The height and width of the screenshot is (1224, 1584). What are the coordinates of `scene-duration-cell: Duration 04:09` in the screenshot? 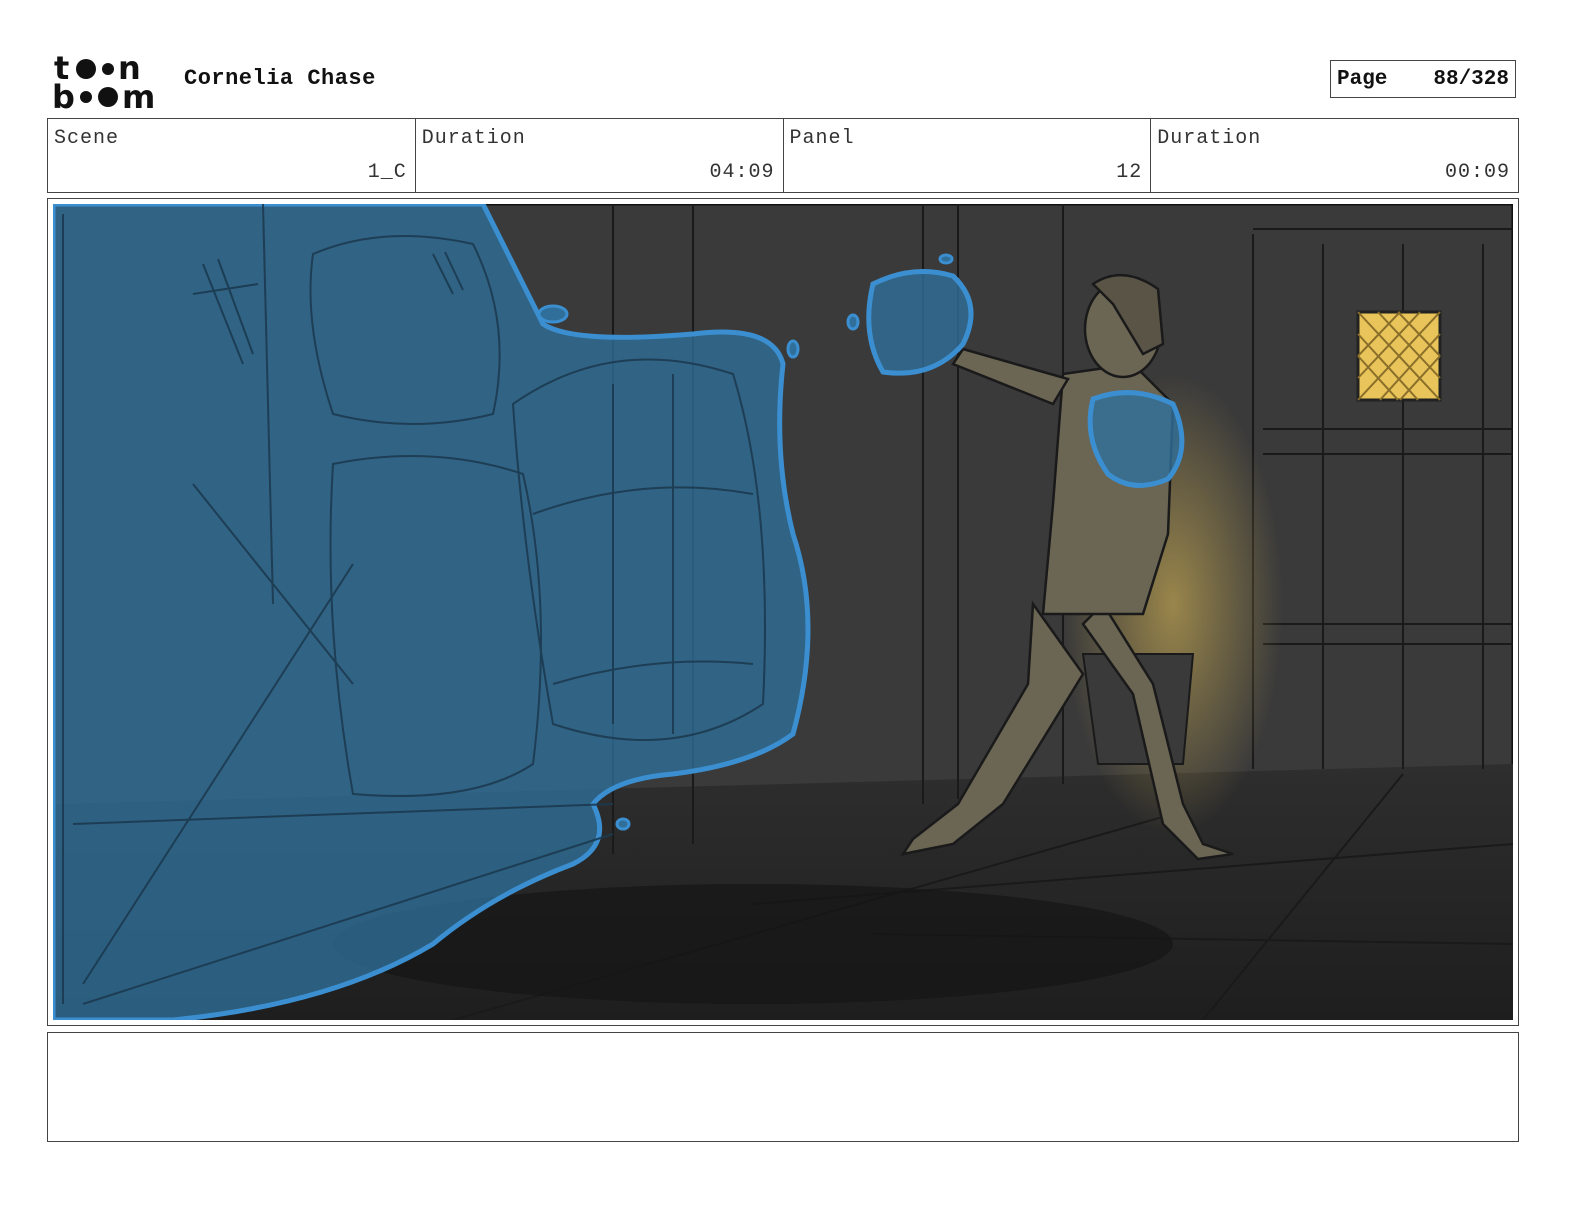 It's located at (600, 155).